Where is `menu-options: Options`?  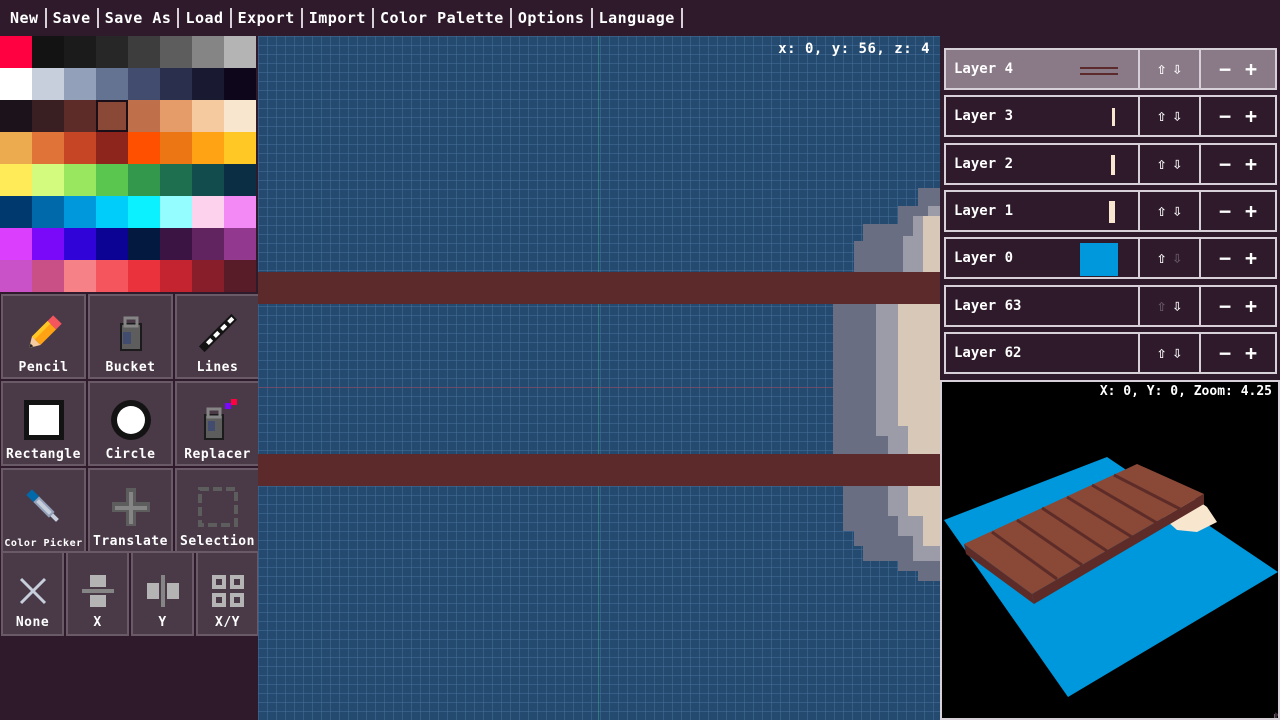 menu-options: Options is located at coordinates (551, 18).